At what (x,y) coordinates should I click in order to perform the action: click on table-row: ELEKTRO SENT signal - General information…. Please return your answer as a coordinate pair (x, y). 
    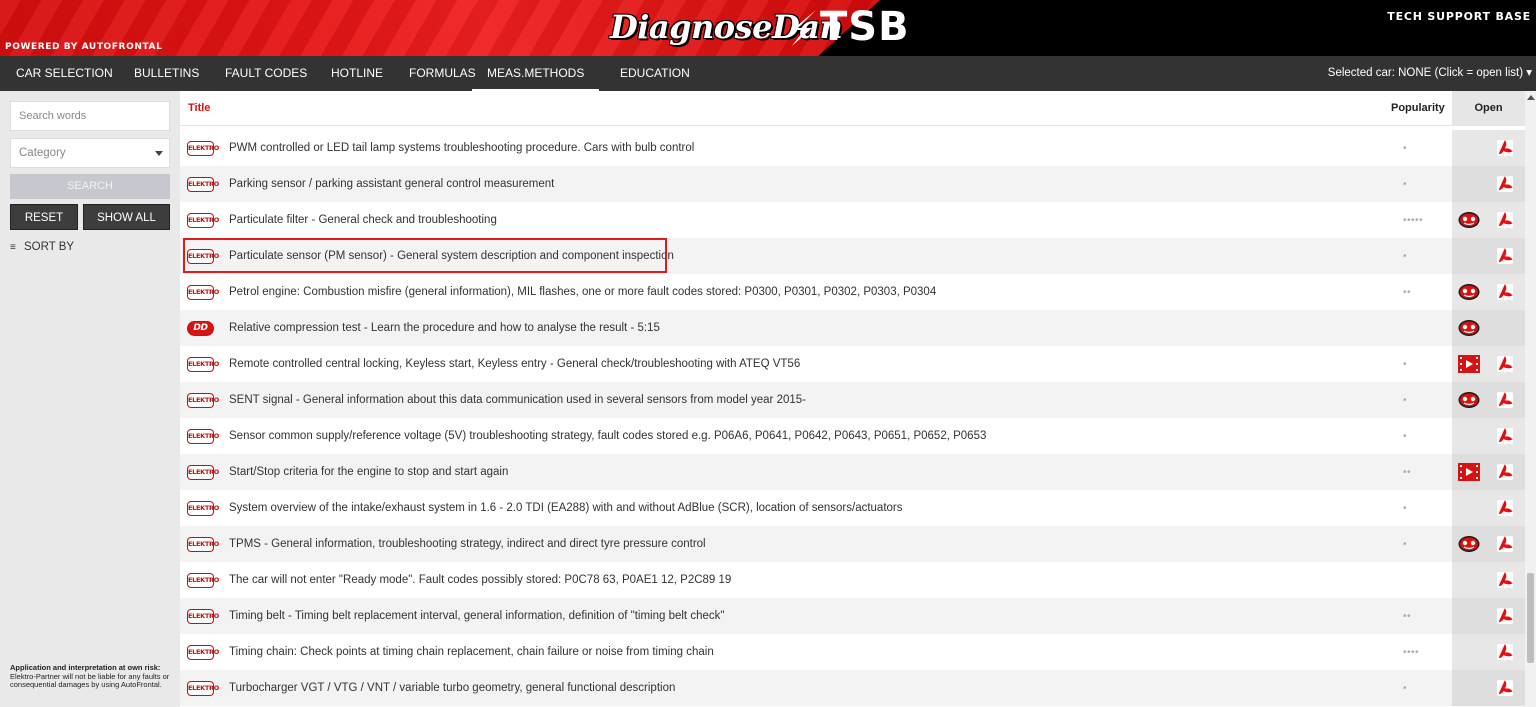
    Looking at the image, I should click on (852, 400).